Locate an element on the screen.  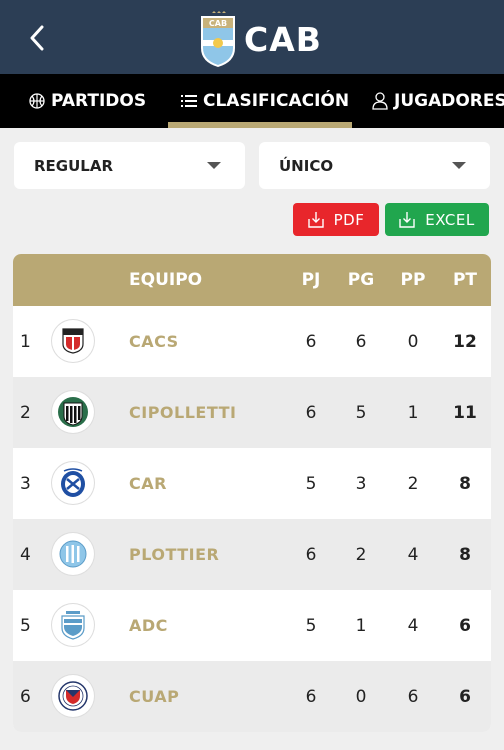
brand: CAB CAB is located at coordinates (260, 39).